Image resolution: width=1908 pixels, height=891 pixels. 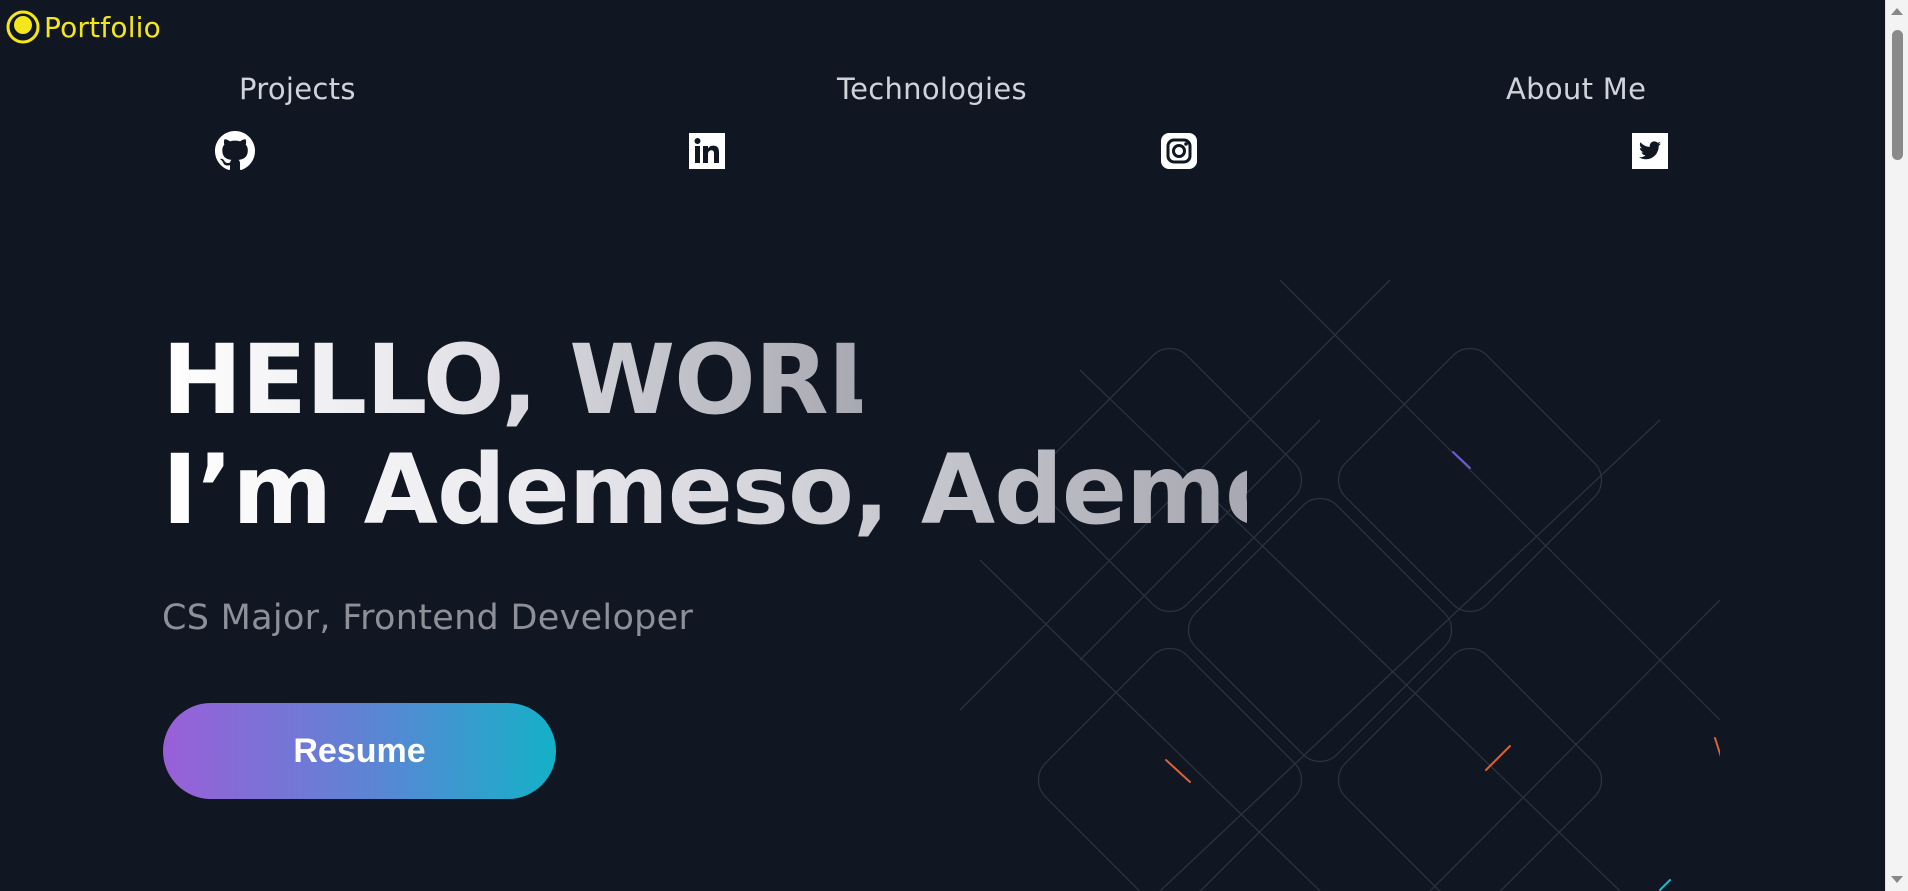 What do you see at coordinates (1576, 89) in the screenshot?
I see `nav-link-about-me: About Me` at bounding box center [1576, 89].